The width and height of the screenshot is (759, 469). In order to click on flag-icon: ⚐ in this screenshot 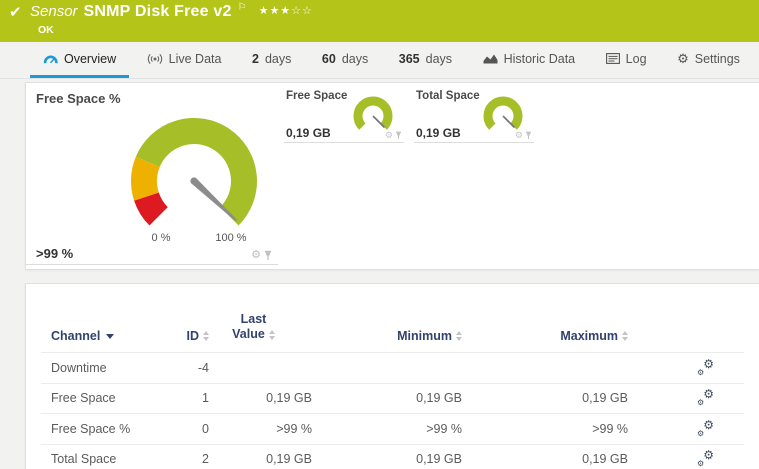, I will do `click(242, 7)`.